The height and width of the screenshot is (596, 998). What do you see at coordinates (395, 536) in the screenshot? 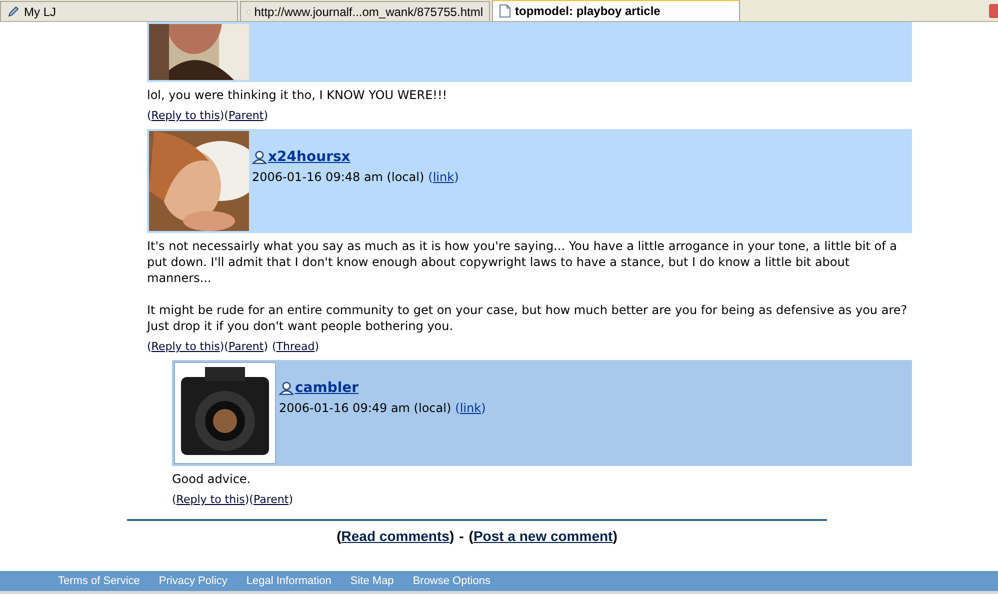
I see `nav-link: (Read comments)` at bounding box center [395, 536].